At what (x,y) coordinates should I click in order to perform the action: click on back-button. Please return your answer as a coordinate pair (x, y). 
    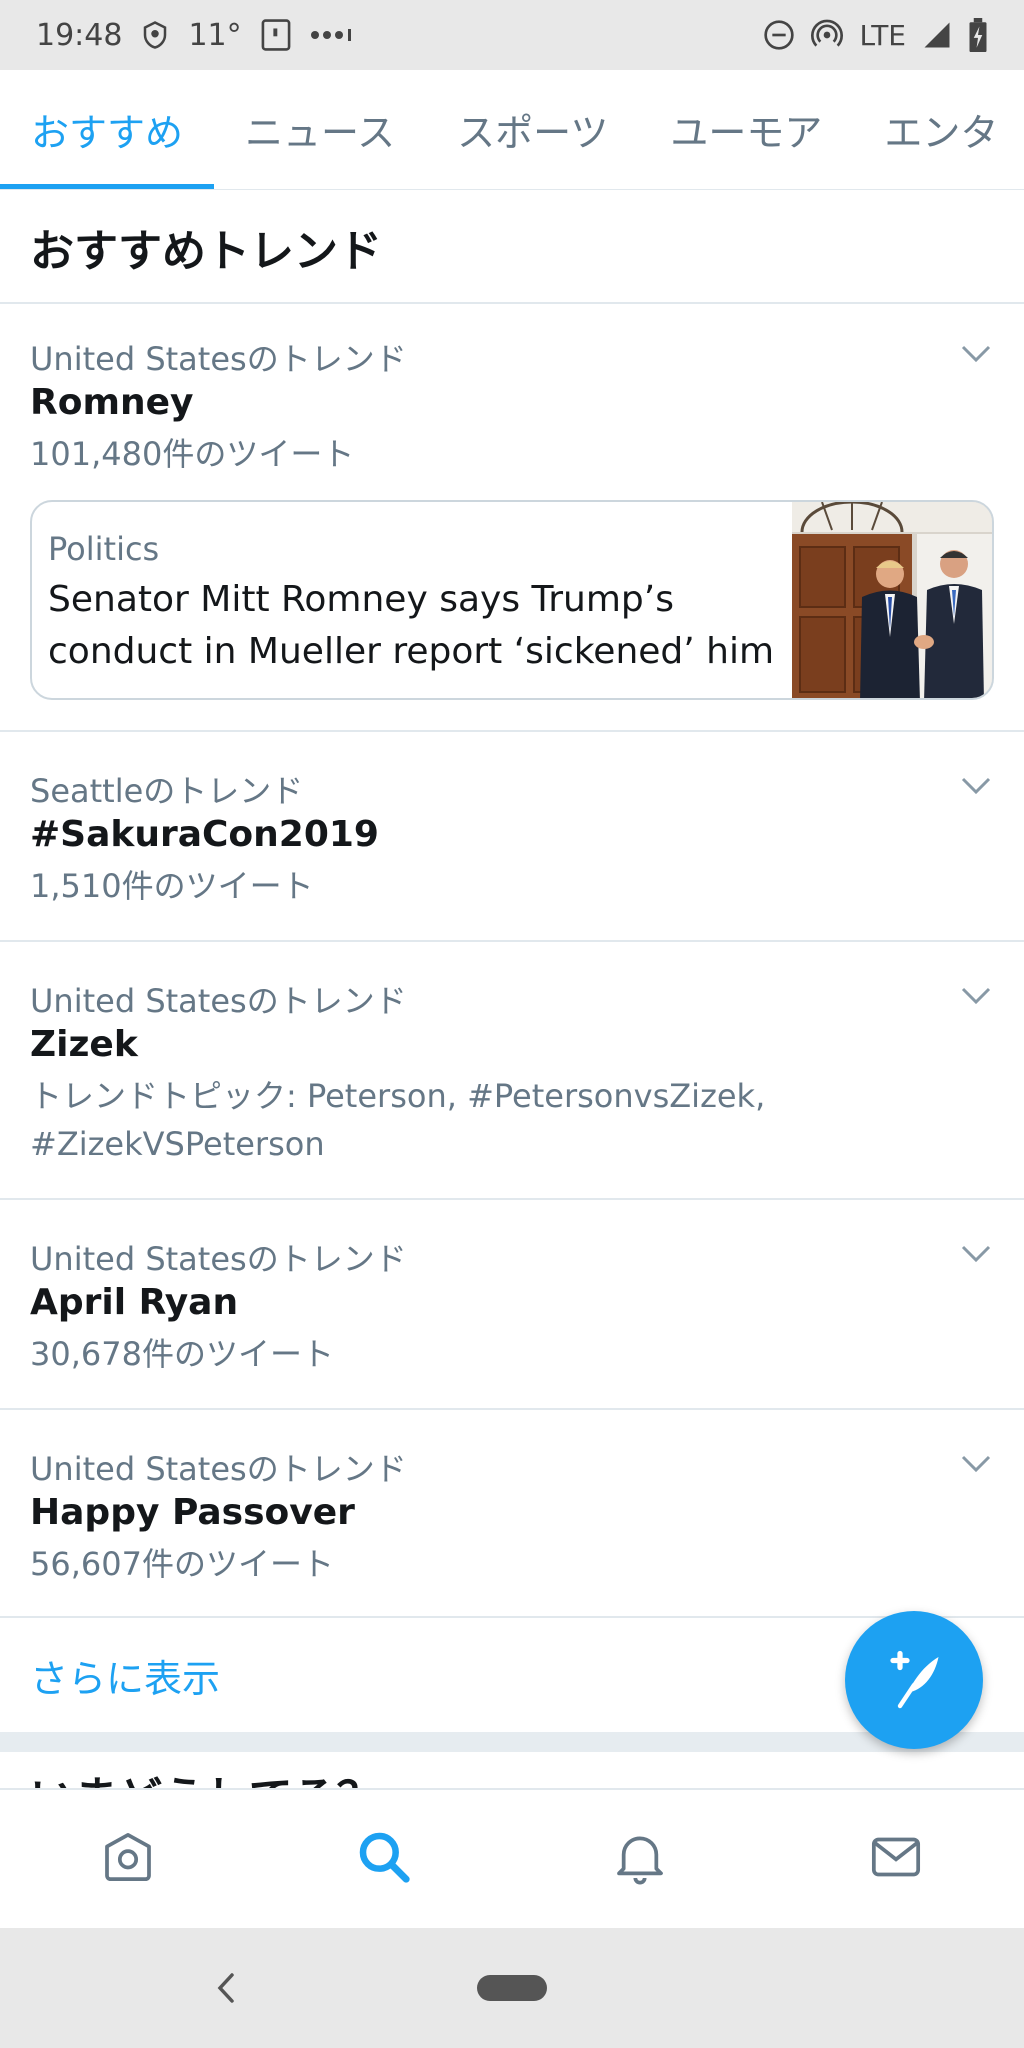
    Looking at the image, I should click on (225, 1988).